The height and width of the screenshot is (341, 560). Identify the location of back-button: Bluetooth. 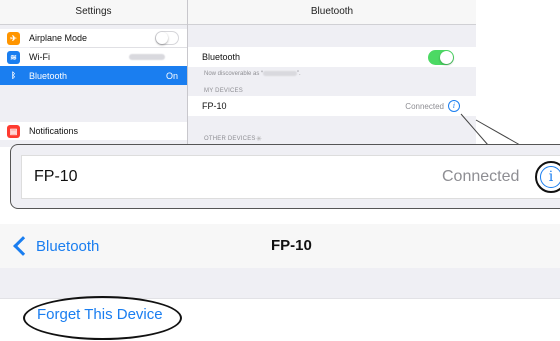
(55, 246).